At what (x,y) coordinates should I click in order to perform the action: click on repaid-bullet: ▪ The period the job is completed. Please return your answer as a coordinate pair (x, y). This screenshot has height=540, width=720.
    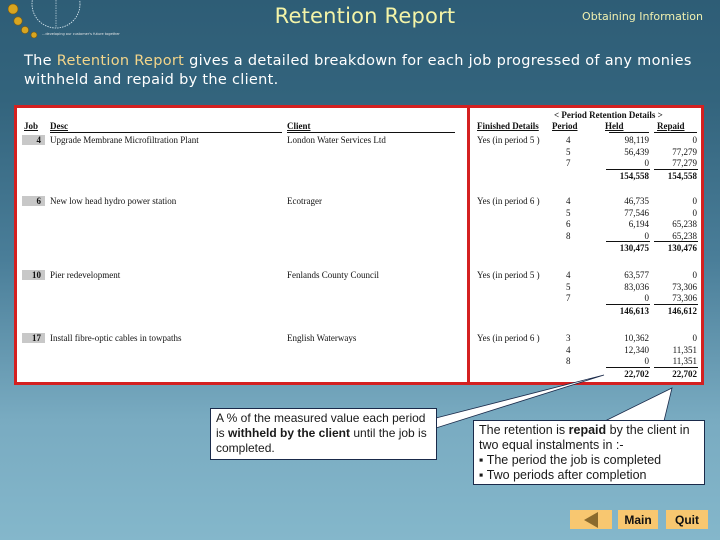
    Looking at the image, I should click on (570, 460).